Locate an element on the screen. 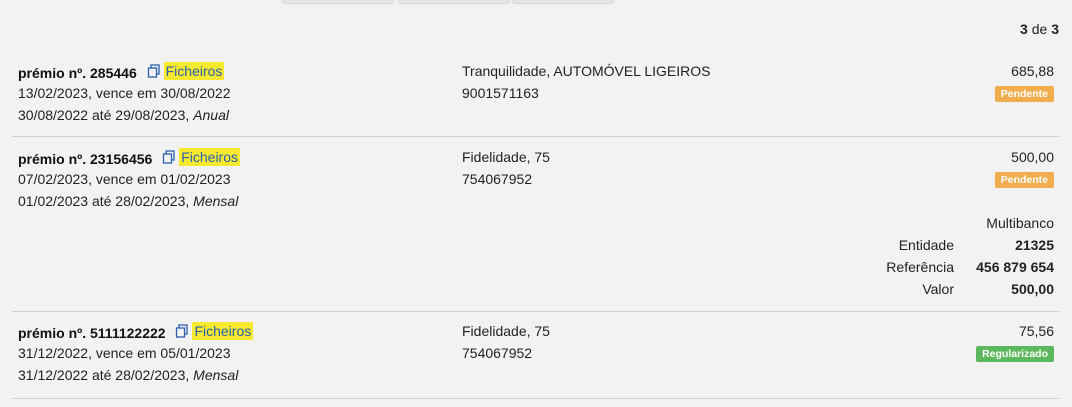 Image resolution: width=1072 pixels, height=407 pixels. premium-amount: 685,88 is located at coordinates (1032, 71).